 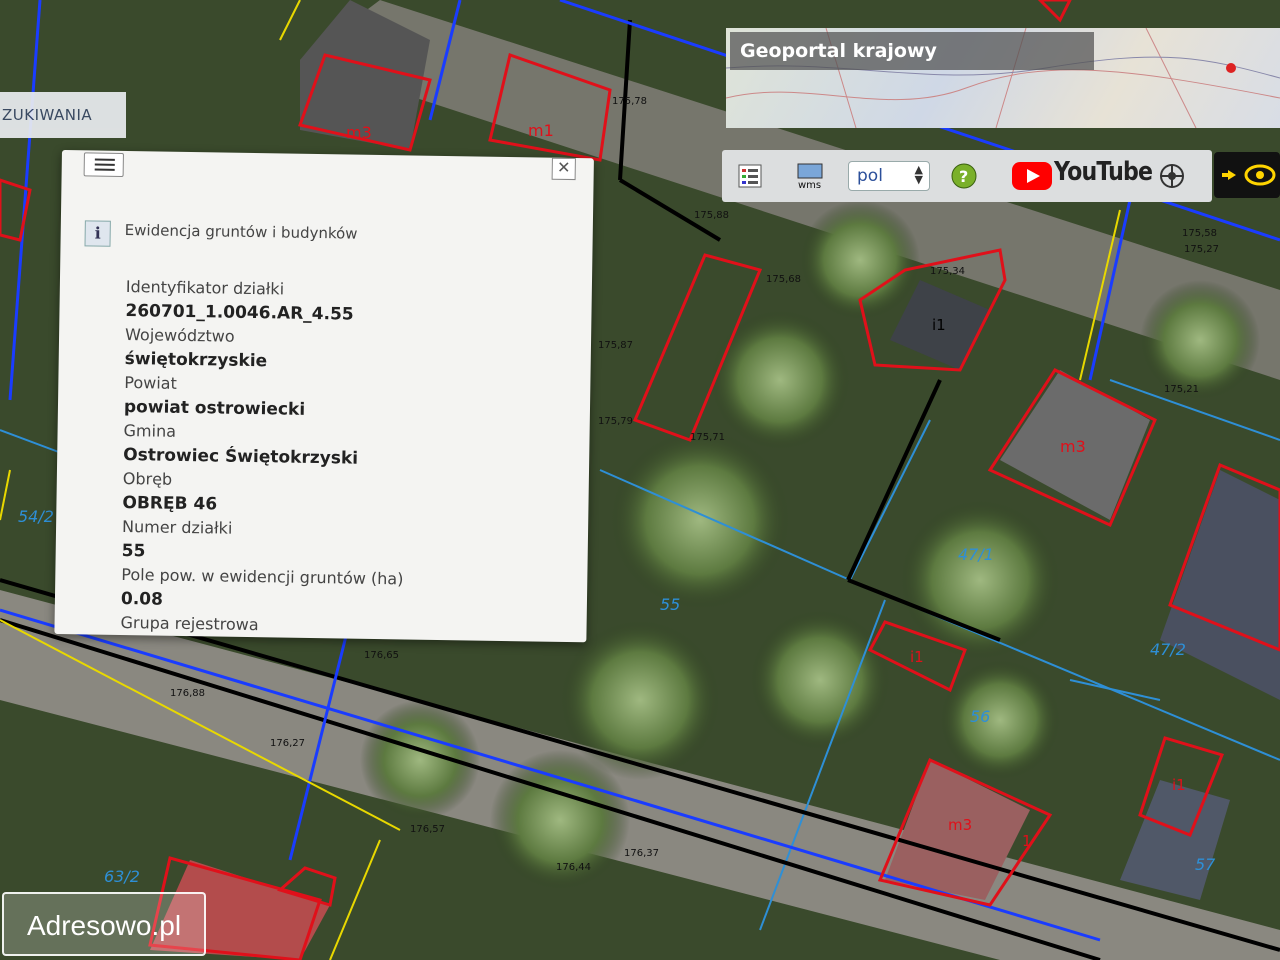 What do you see at coordinates (287, 743) in the screenshot?
I see `svg-text: 176,27` at bounding box center [287, 743].